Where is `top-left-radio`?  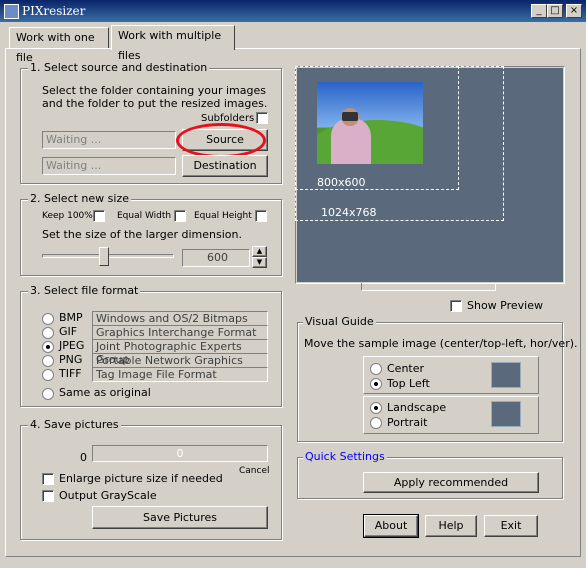
top-left-radio is located at coordinates (376, 384).